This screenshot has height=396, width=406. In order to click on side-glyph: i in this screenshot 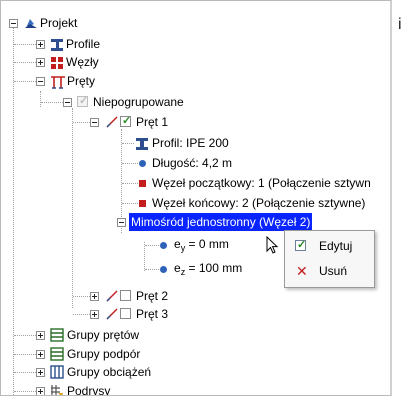, I will do `click(400, 24)`.